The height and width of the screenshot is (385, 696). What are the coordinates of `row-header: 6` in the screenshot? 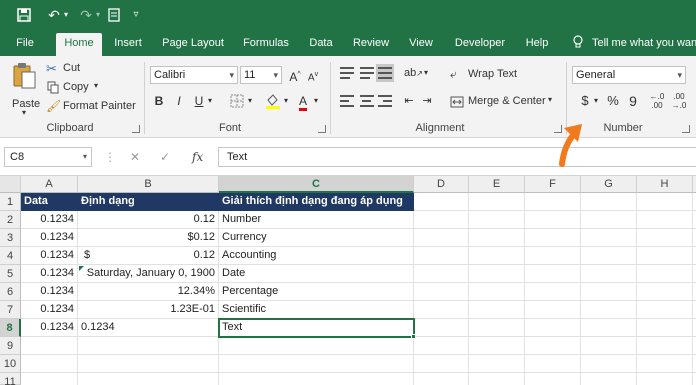 It's located at (10, 292).